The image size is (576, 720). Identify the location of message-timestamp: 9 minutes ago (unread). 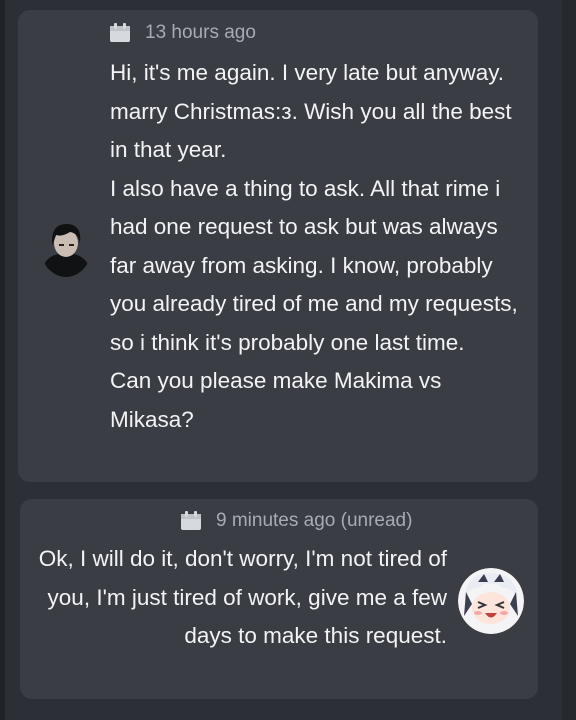
(314, 520).